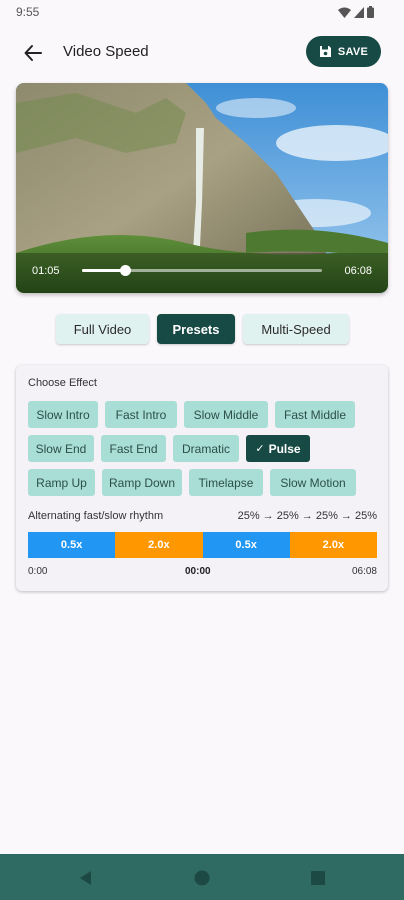  I want to click on effect-chip-fast-middle: Fast Middle, so click(315, 414).